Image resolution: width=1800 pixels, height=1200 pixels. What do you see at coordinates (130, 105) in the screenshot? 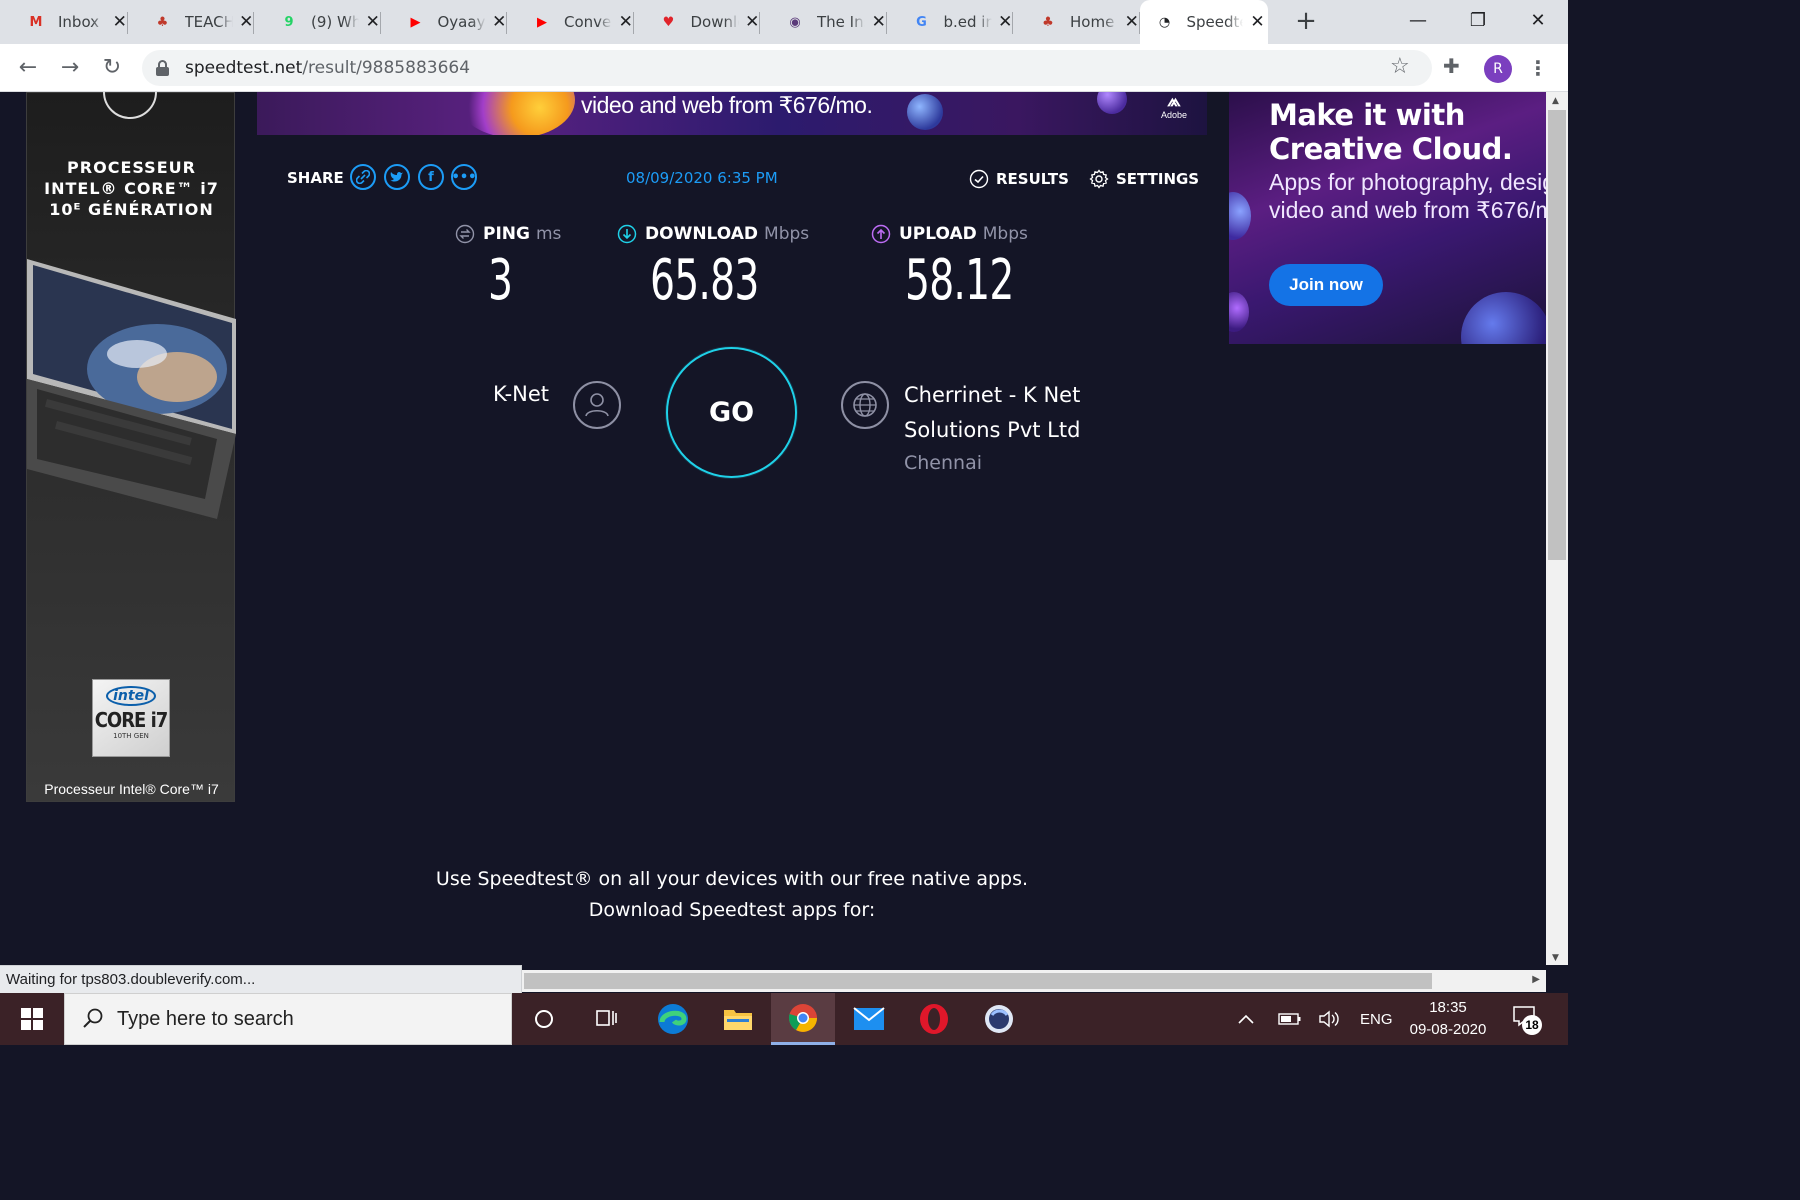
I see `ad-logo-ring` at bounding box center [130, 105].